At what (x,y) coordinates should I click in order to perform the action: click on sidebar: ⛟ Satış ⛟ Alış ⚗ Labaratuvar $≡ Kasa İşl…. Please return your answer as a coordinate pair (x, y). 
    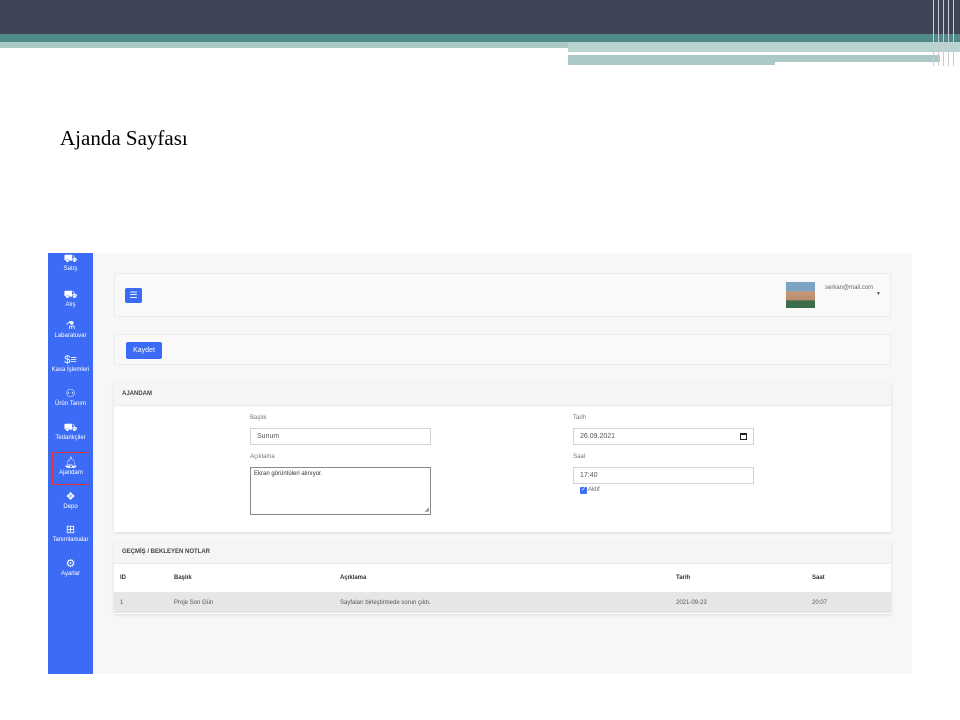
    Looking at the image, I should click on (70, 463).